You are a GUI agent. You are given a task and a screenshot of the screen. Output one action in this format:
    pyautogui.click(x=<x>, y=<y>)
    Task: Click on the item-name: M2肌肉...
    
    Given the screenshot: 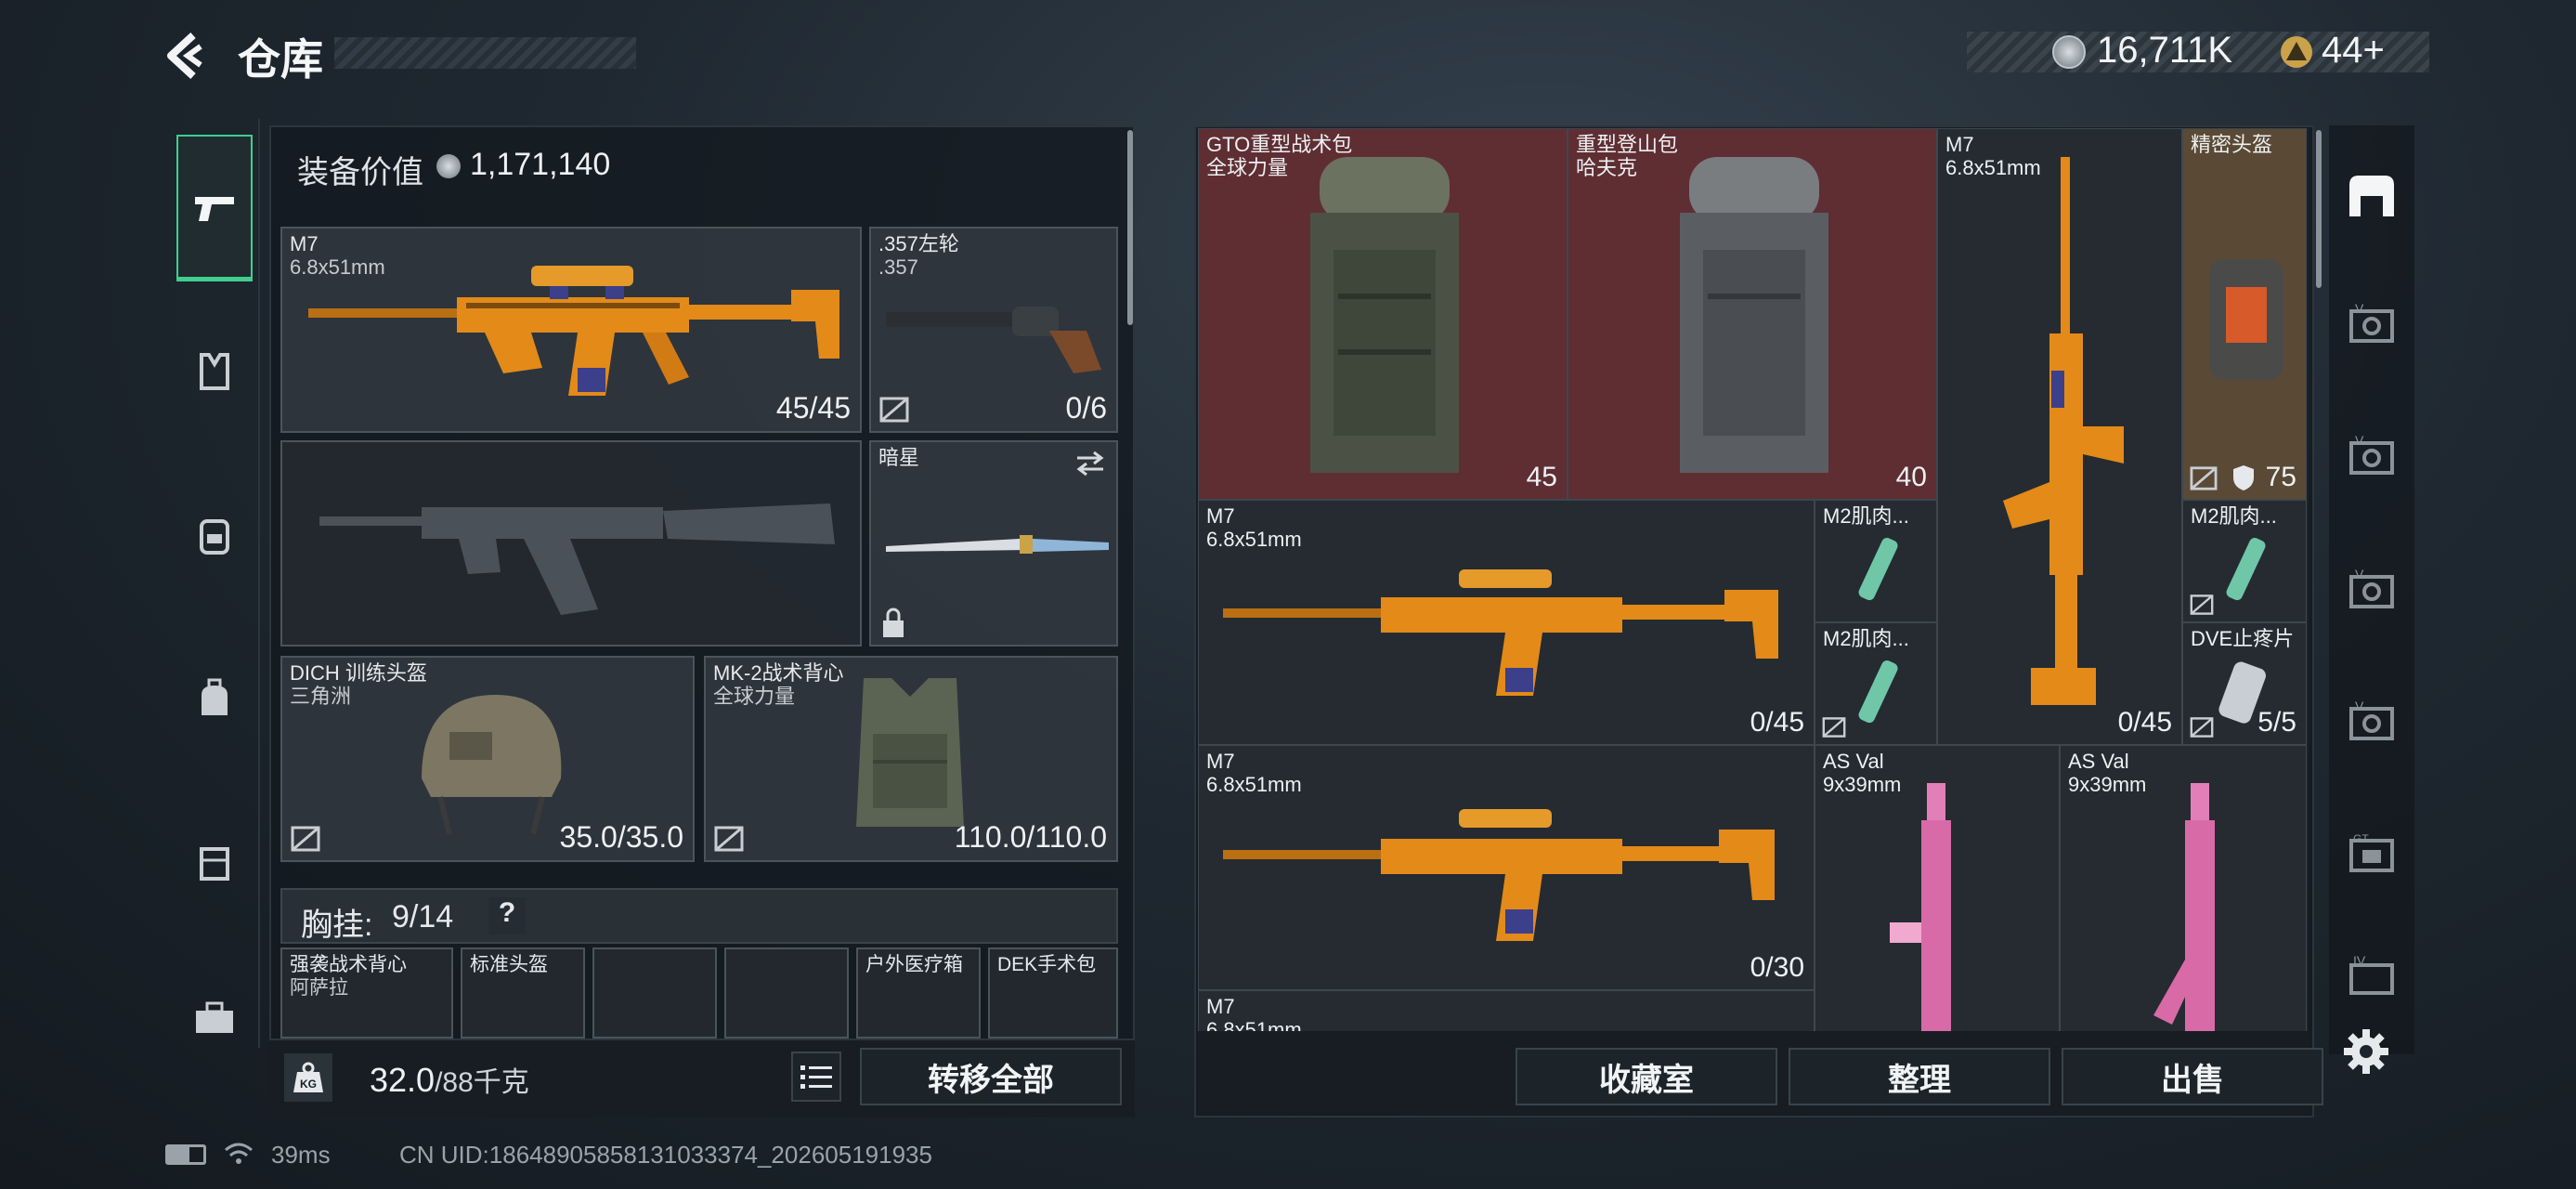 What is the action you would take?
    pyautogui.click(x=1866, y=516)
    